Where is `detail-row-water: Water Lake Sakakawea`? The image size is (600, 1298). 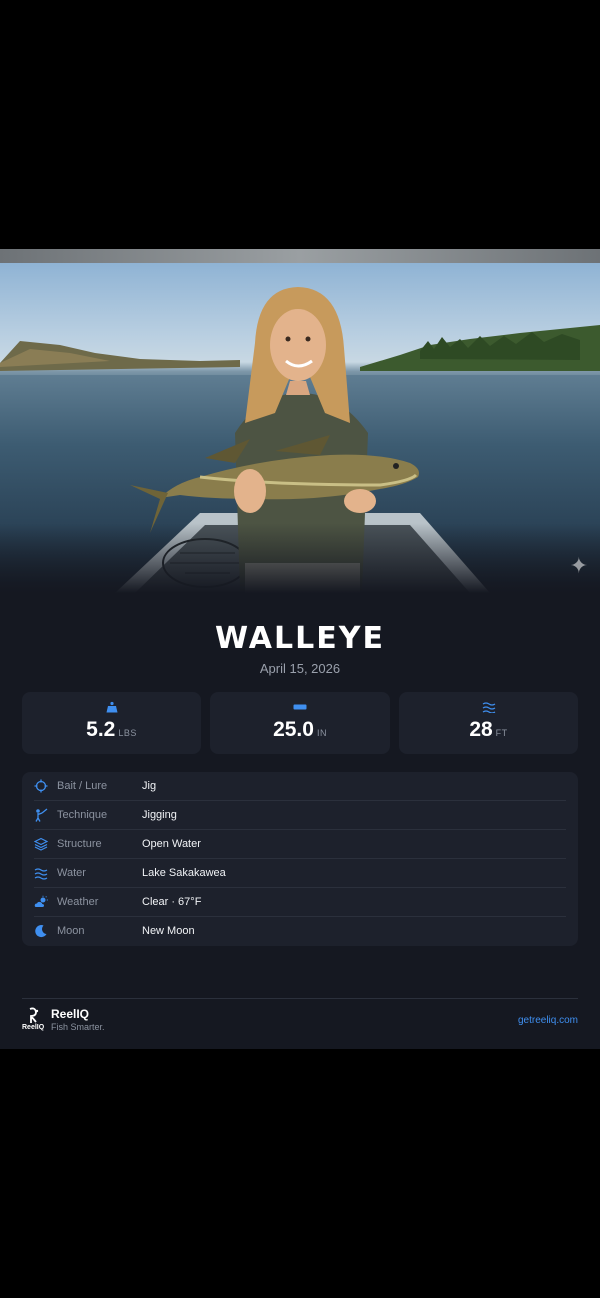
detail-row-water: Water Lake Sakakawea is located at coordinates (300, 873).